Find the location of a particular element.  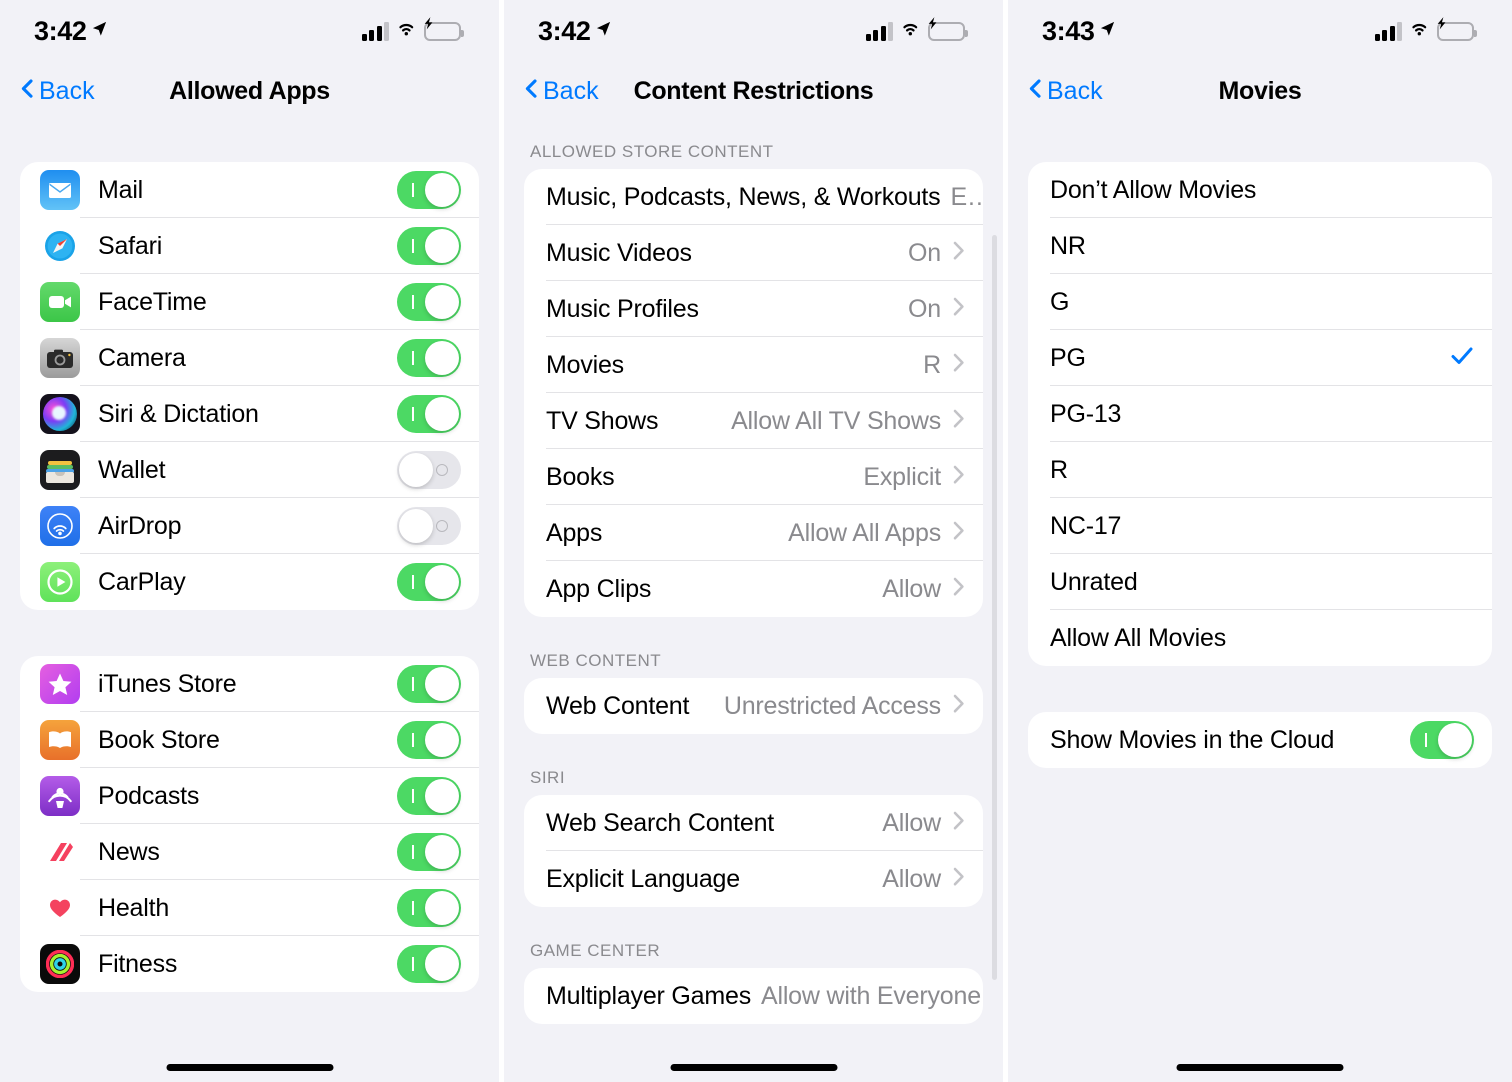

settings-row: Multiplayer Games Allow with Everyone is located at coordinates (753, 996).